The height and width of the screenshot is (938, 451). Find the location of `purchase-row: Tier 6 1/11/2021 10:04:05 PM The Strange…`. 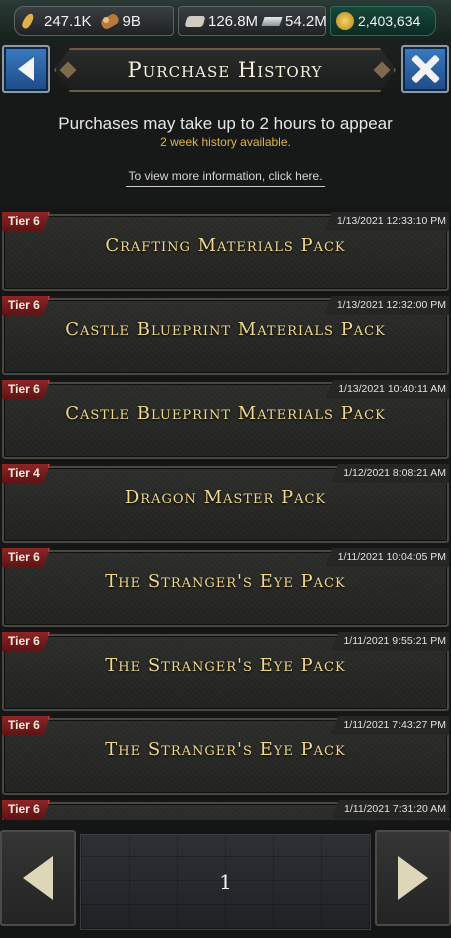

purchase-row: Tier 6 1/11/2021 10:04:05 PM The Strange… is located at coordinates (225, 588).